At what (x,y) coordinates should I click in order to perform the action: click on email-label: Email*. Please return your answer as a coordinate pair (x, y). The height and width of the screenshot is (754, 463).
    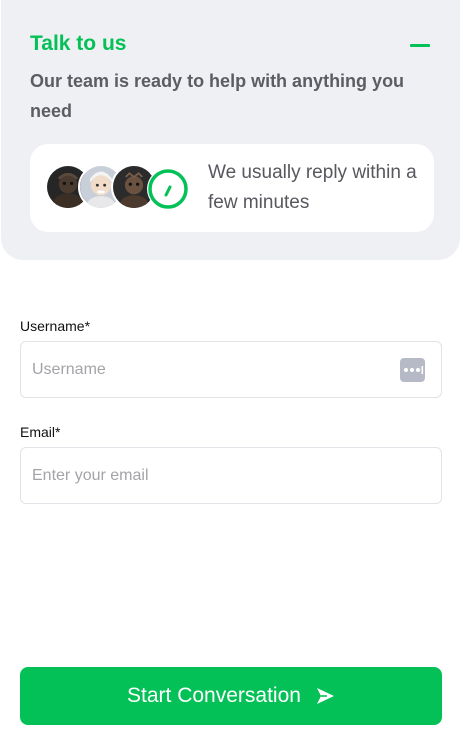
    Looking at the image, I should click on (40, 432).